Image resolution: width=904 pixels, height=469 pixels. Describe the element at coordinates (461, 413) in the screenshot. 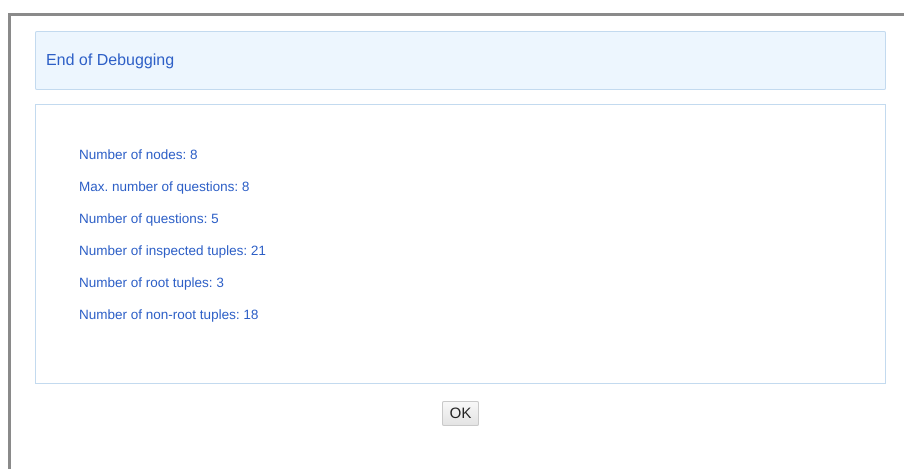

I see `ok-button: OK` at that location.